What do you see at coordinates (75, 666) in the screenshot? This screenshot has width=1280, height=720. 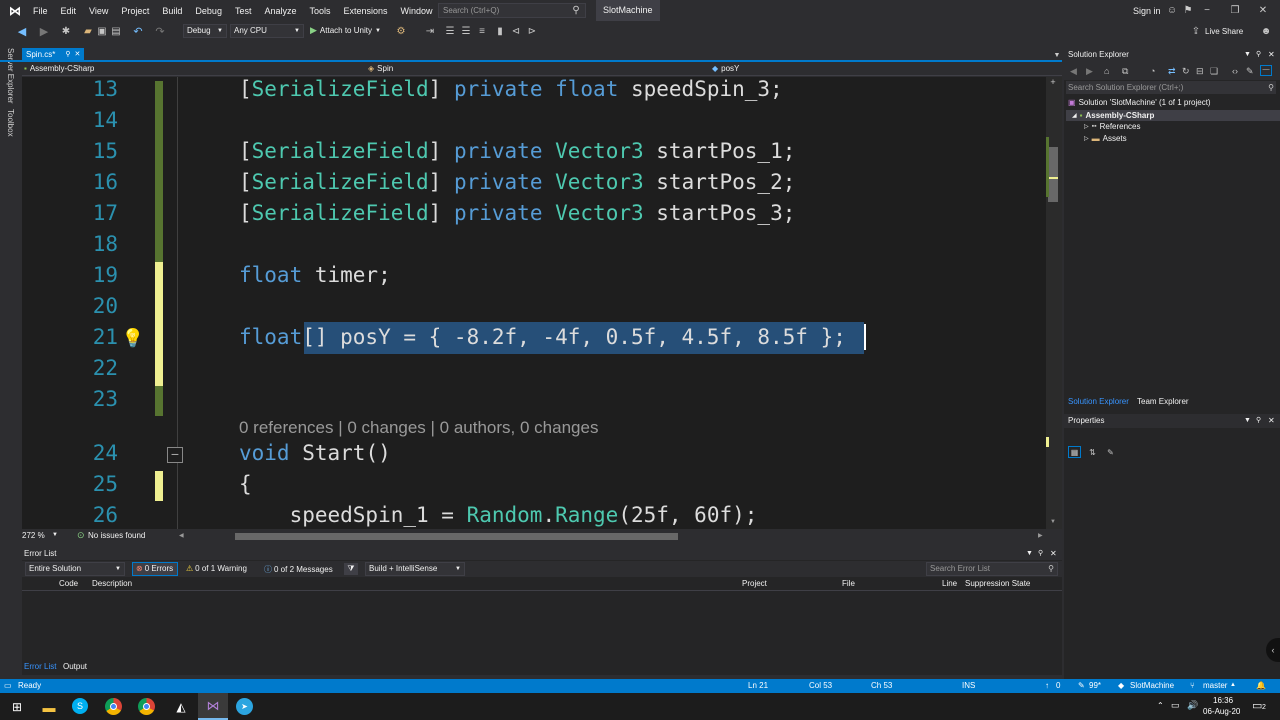 I see `tab-output: Output` at bounding box center [75, 666].